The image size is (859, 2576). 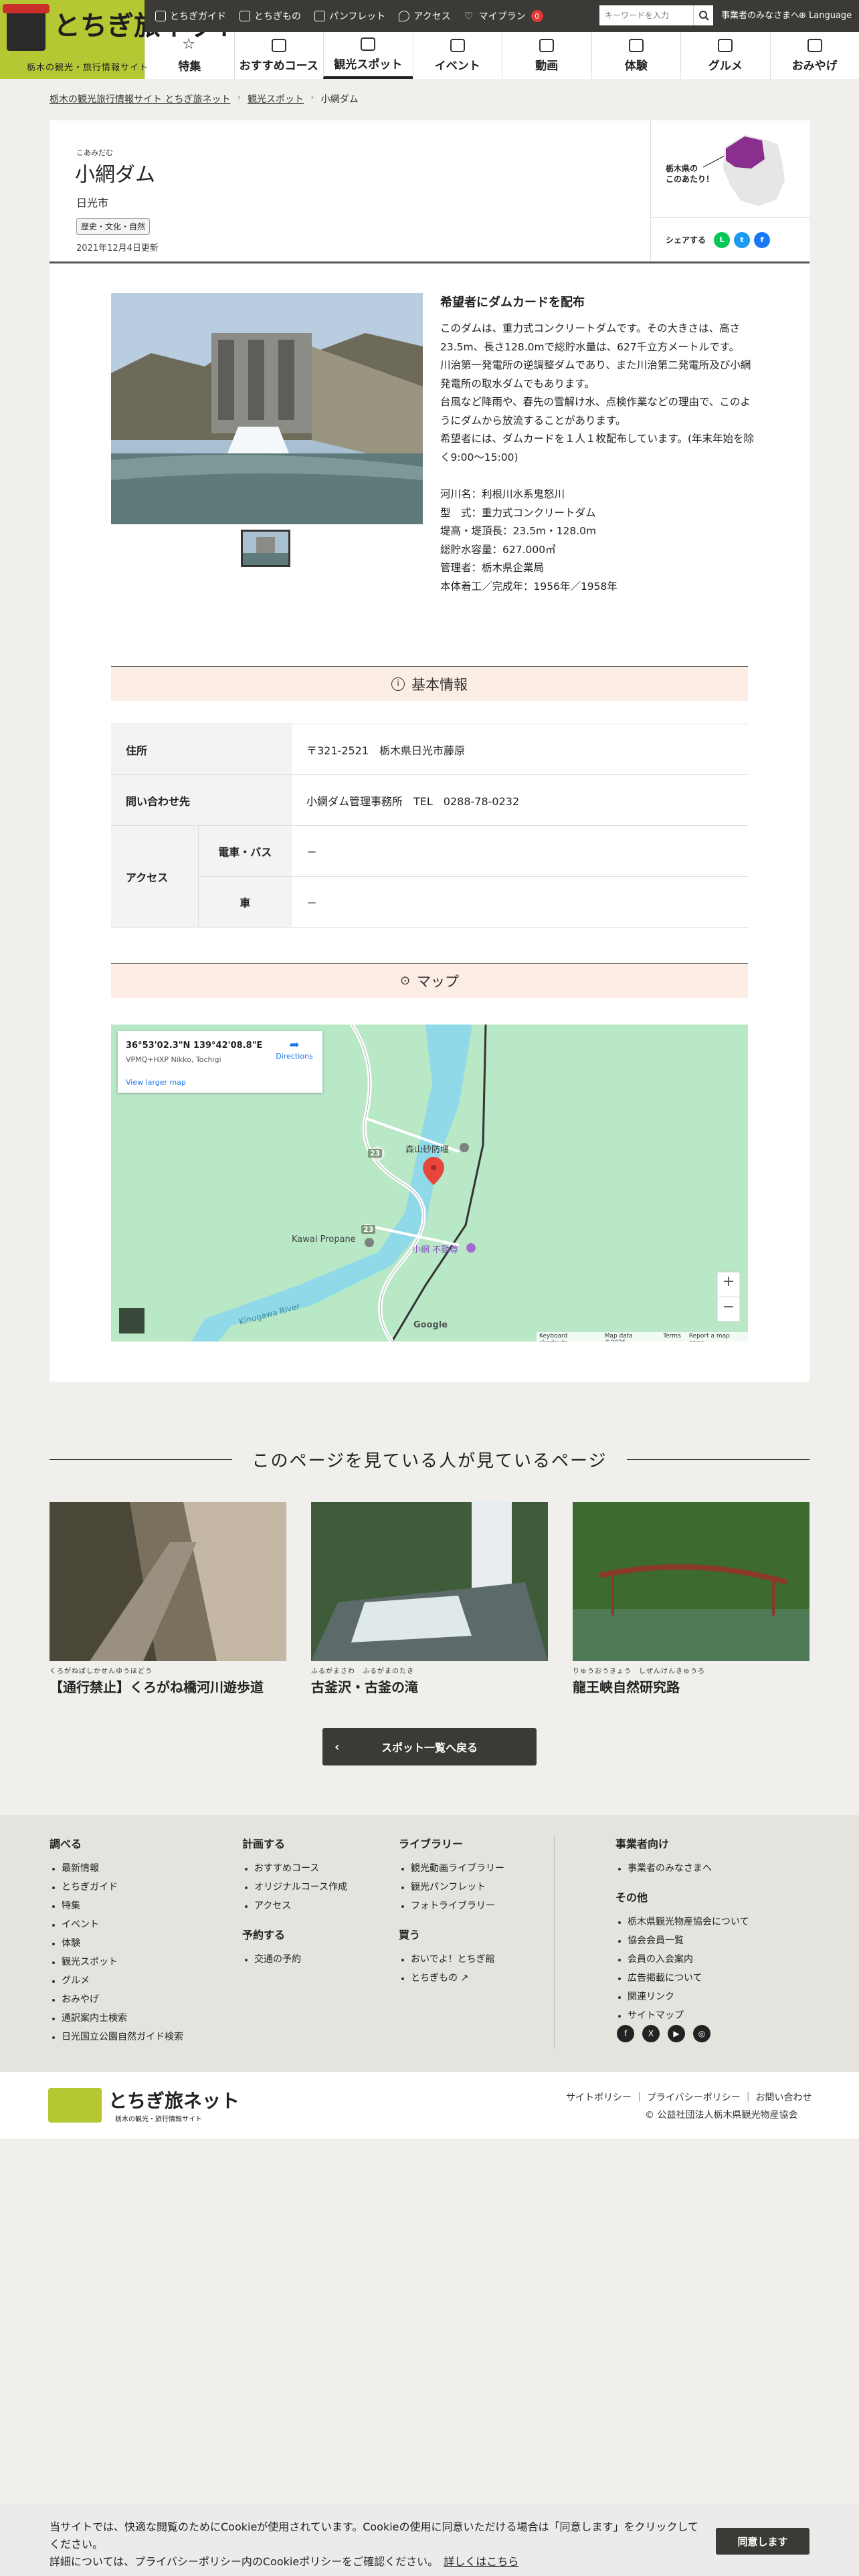 What do you see at coordinates (294, 1887) in the screenshot?
I see `footer-link: オリジナルコース作成` at bounding box center [294, 1887].